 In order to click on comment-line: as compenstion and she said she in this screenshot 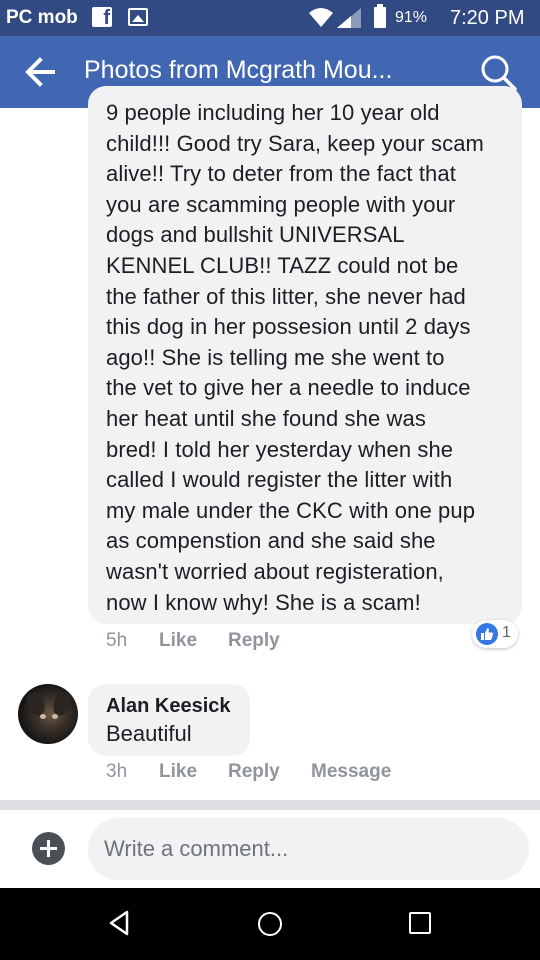, I will do `click(271, 541)`.